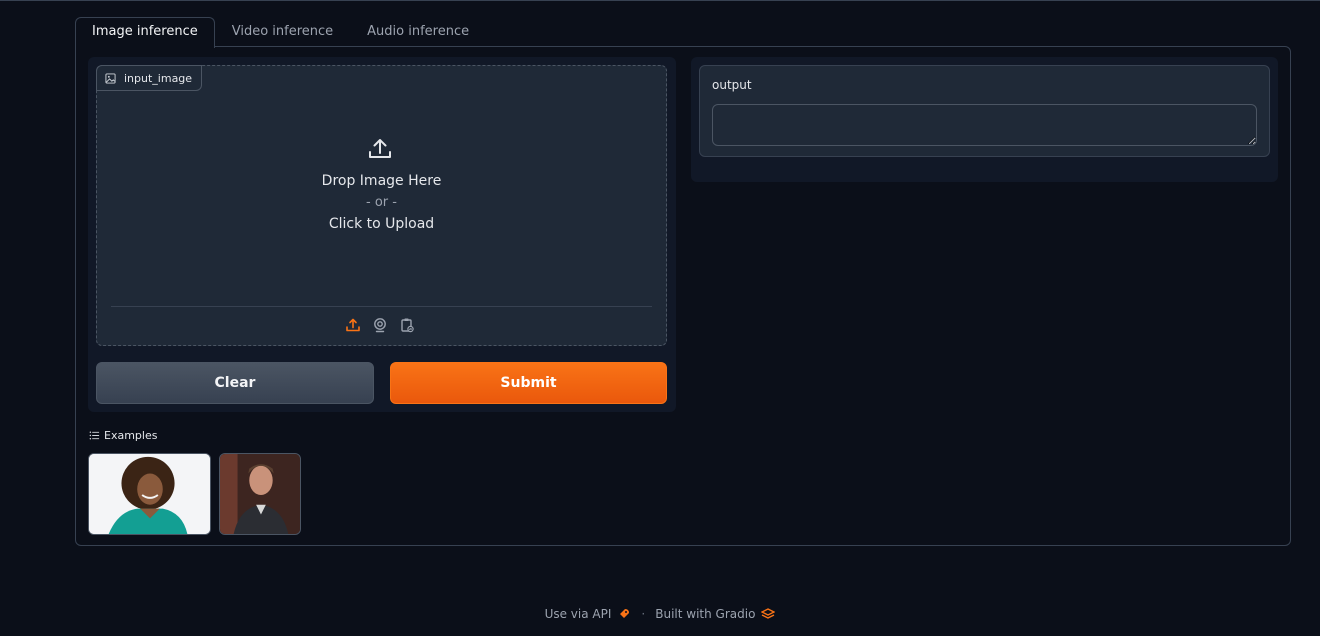 The image size is (1320, 636). I want to click on drop-image-text: Drop Image Here, so click(381, 181).